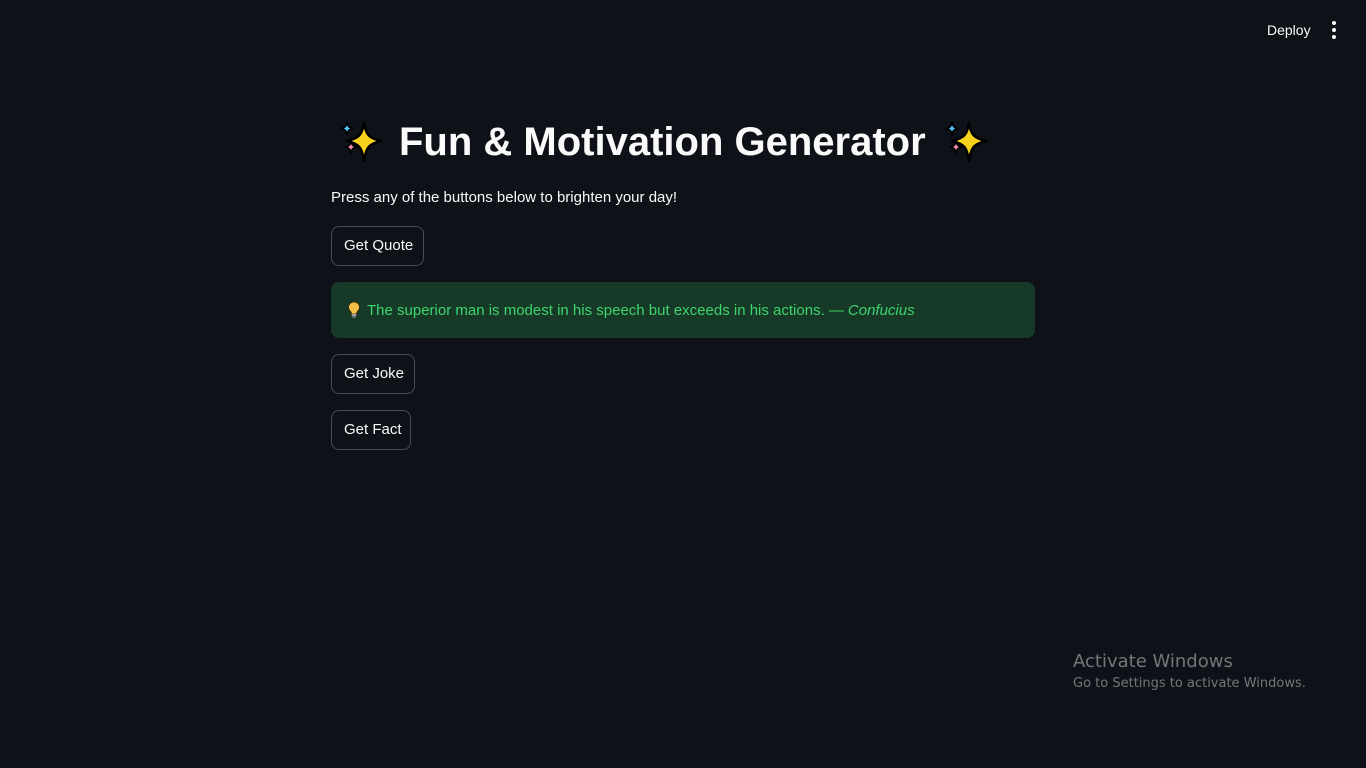  I want to click on watermark-subtitle: Go to Settings to activate Windows., so click(1189, 683).